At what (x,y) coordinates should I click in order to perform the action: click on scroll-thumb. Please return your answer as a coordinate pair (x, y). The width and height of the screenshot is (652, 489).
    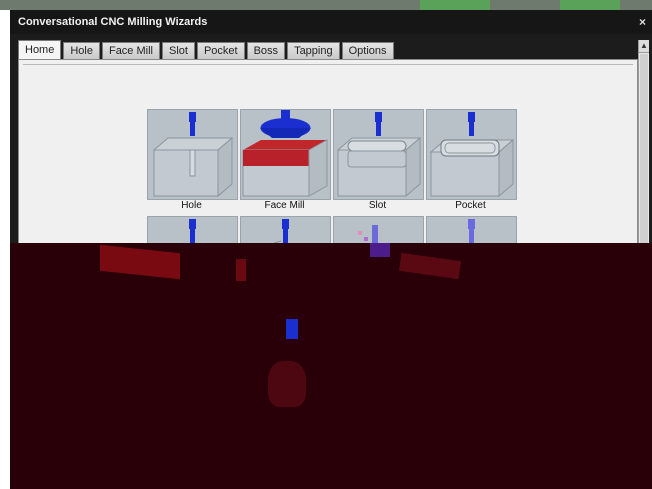
    Looking at the image, I should click on (644, 149).